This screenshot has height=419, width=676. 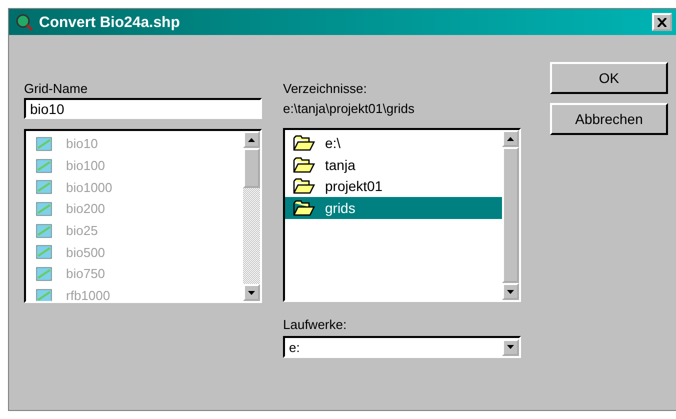 I want to click on directory-item: projekt01, so click(x=393, y=186).